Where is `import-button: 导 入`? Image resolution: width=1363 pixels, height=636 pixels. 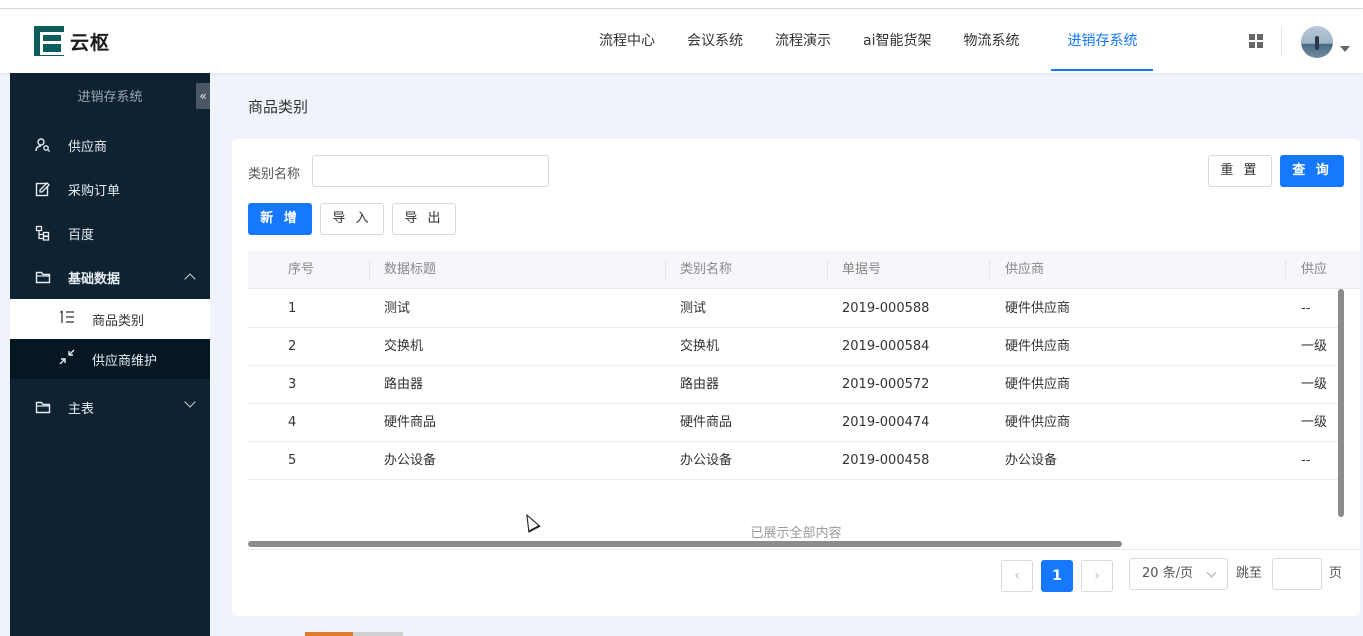 import-button: 导 入 is located at coordinates (352, 219).